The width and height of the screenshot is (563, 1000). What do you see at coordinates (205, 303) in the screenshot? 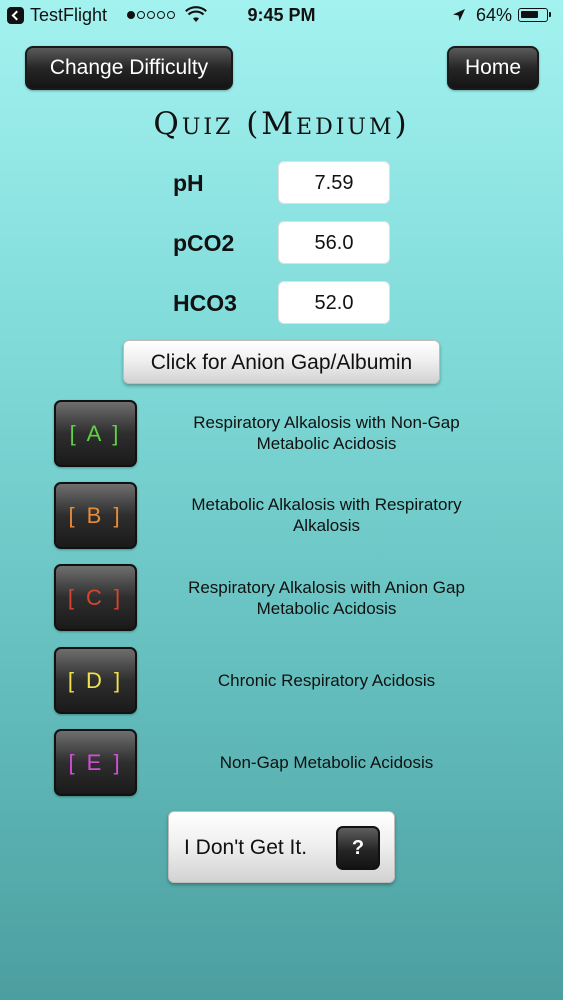
I see `hco3-label: HCO3` at bounding box center [205, 303].